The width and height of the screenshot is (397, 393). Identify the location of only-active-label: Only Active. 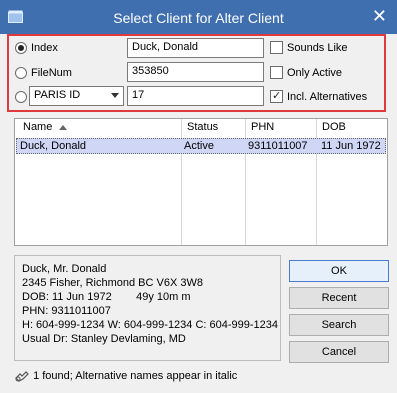
(315, 73).